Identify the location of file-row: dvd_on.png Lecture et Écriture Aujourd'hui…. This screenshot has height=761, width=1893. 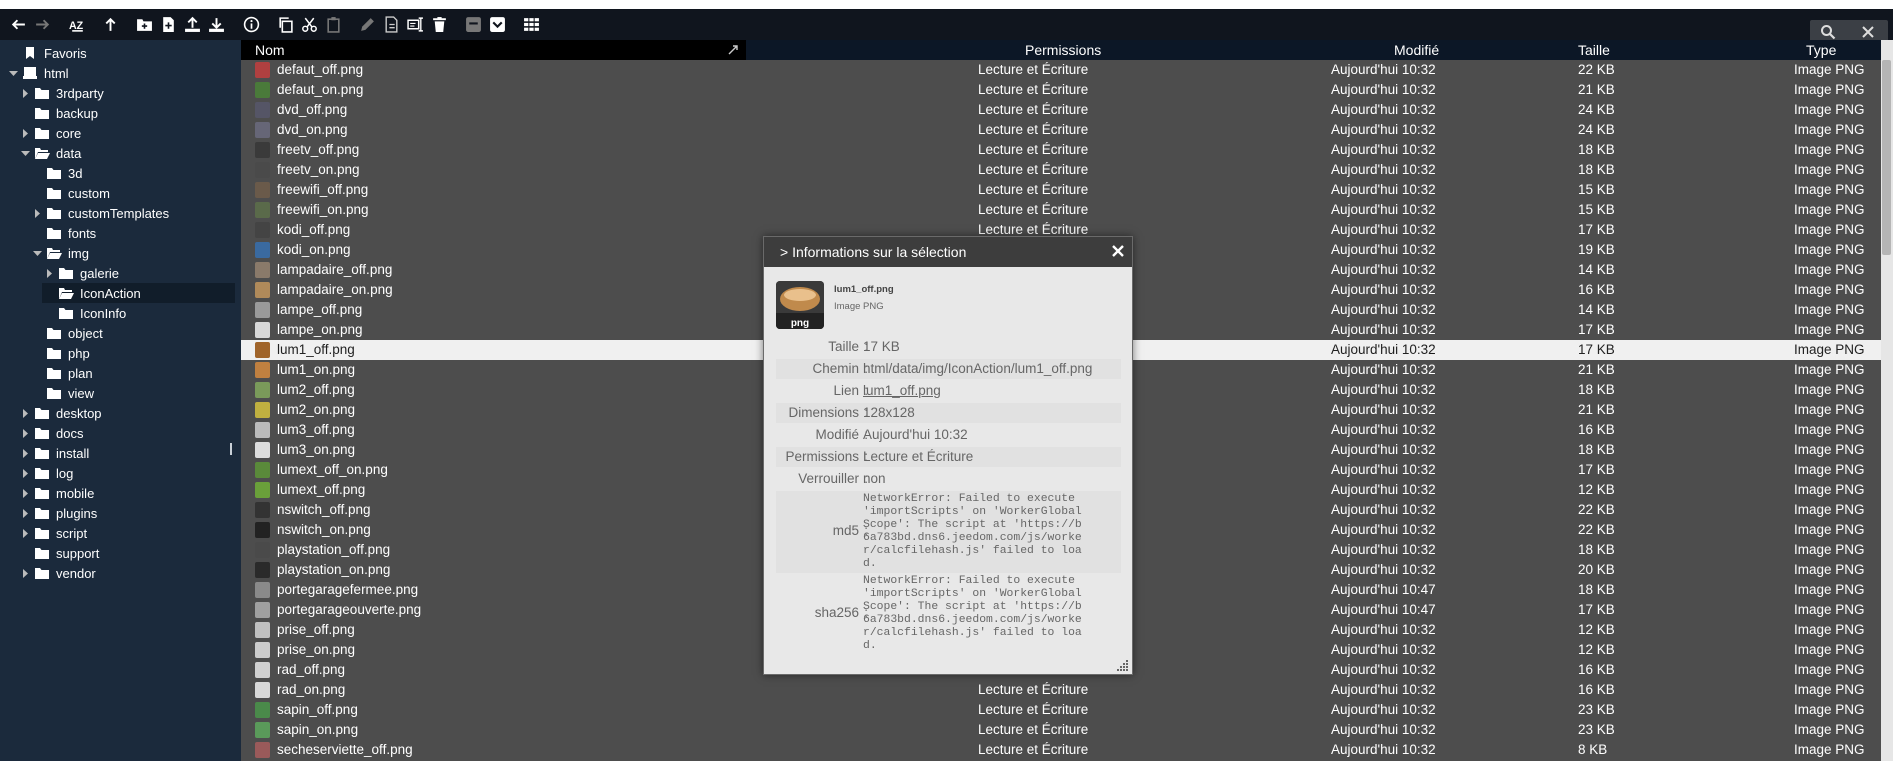
(1061, 130).